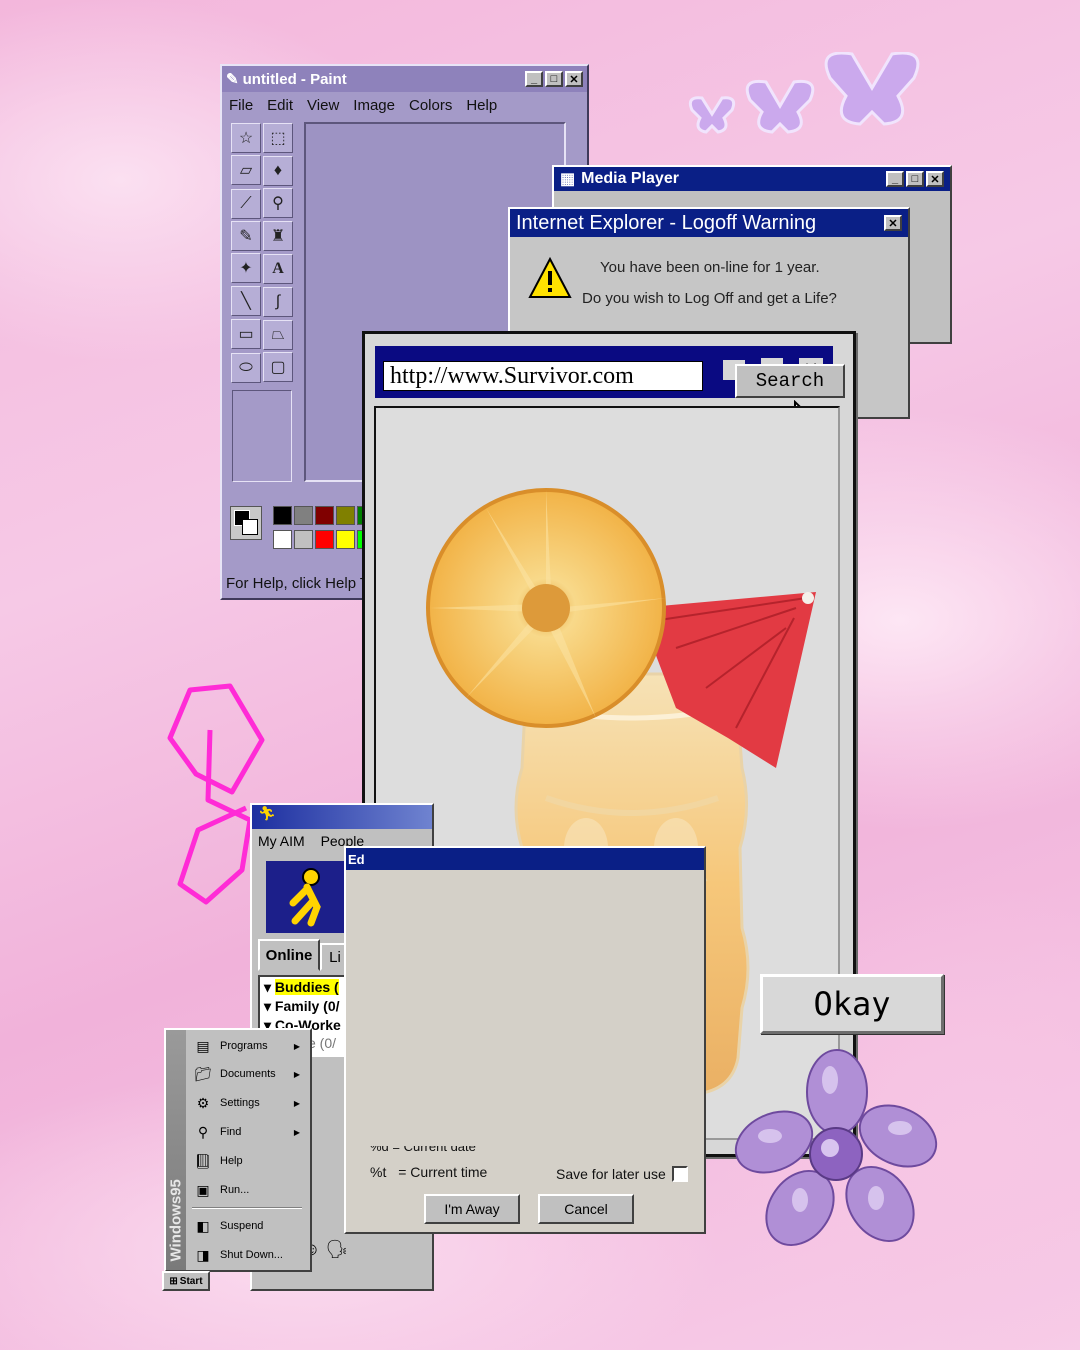 Image resolution: width=1080 pixels, height=1350 pixels. I want to click on magnifier-icon: ⚲, so click(278, 203).